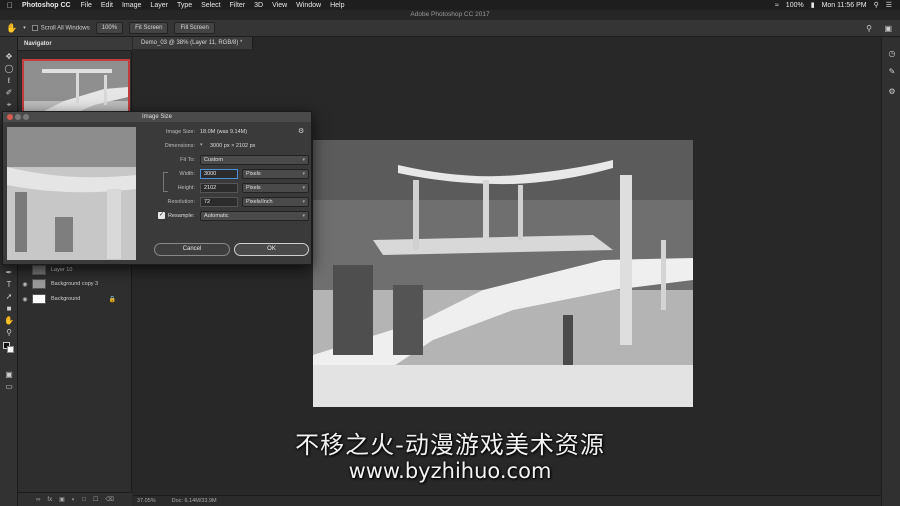 Image resolution: width=900 pixels, height=506 pixels. I want to click on wifi-icon: ≈, so click(777, 5).